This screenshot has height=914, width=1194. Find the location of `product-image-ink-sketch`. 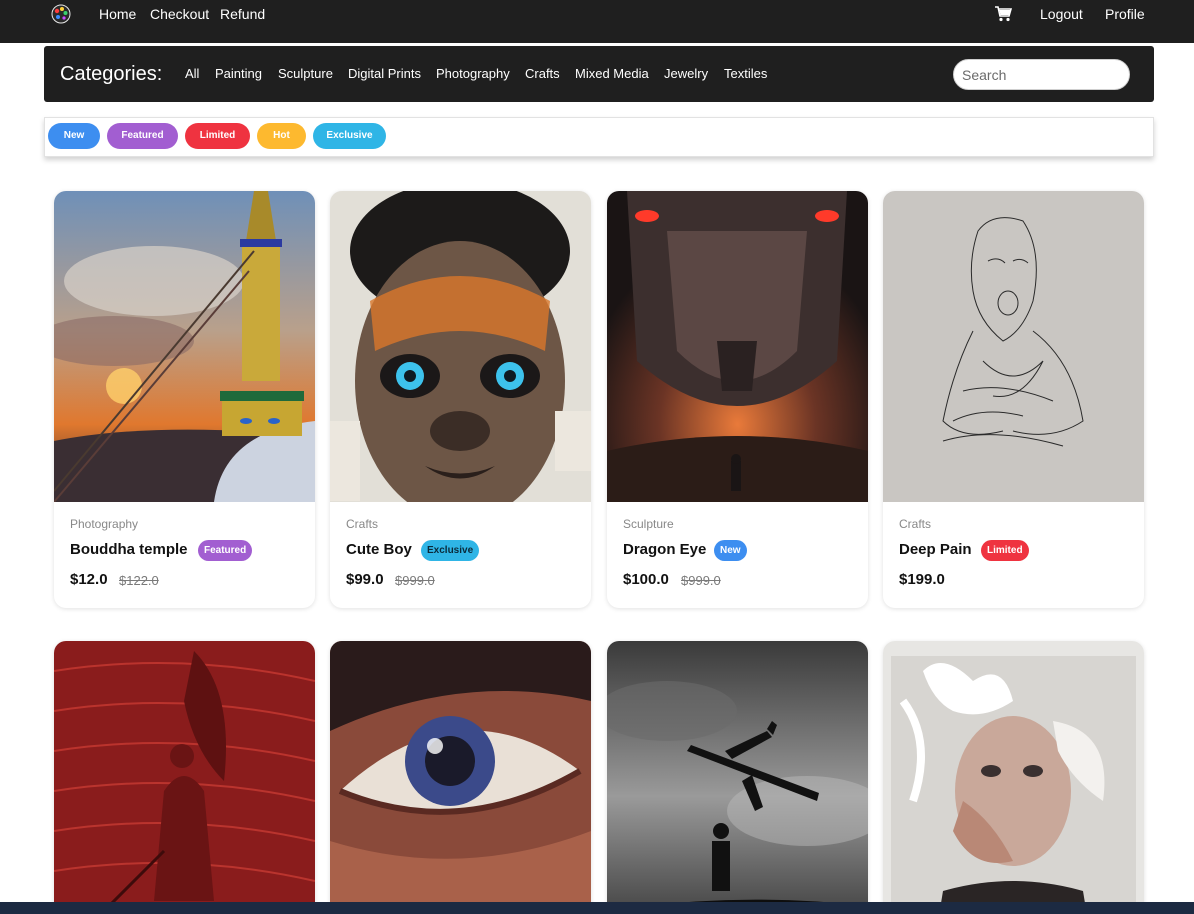

product-image-ink-sketch is located at coordinates (1013, 346).